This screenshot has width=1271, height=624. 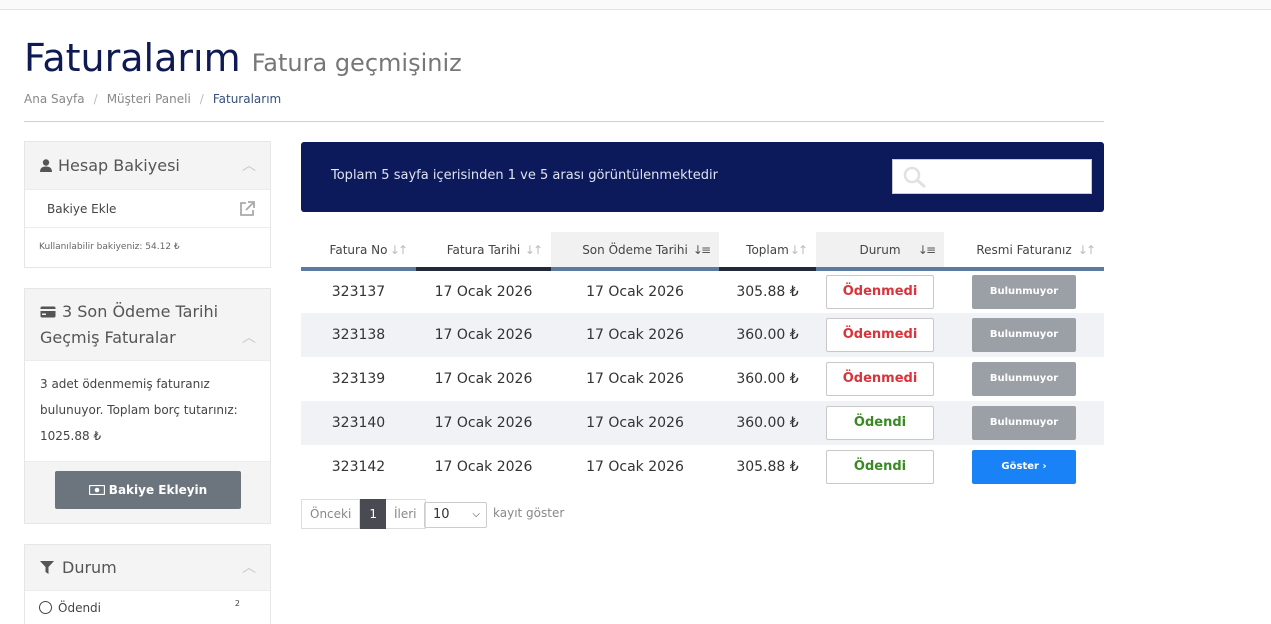 I want to click on overdue-panel-title: 3 Son Ödeme Tarihi Geçmiş Faturalar, so click(x=129, y=324).